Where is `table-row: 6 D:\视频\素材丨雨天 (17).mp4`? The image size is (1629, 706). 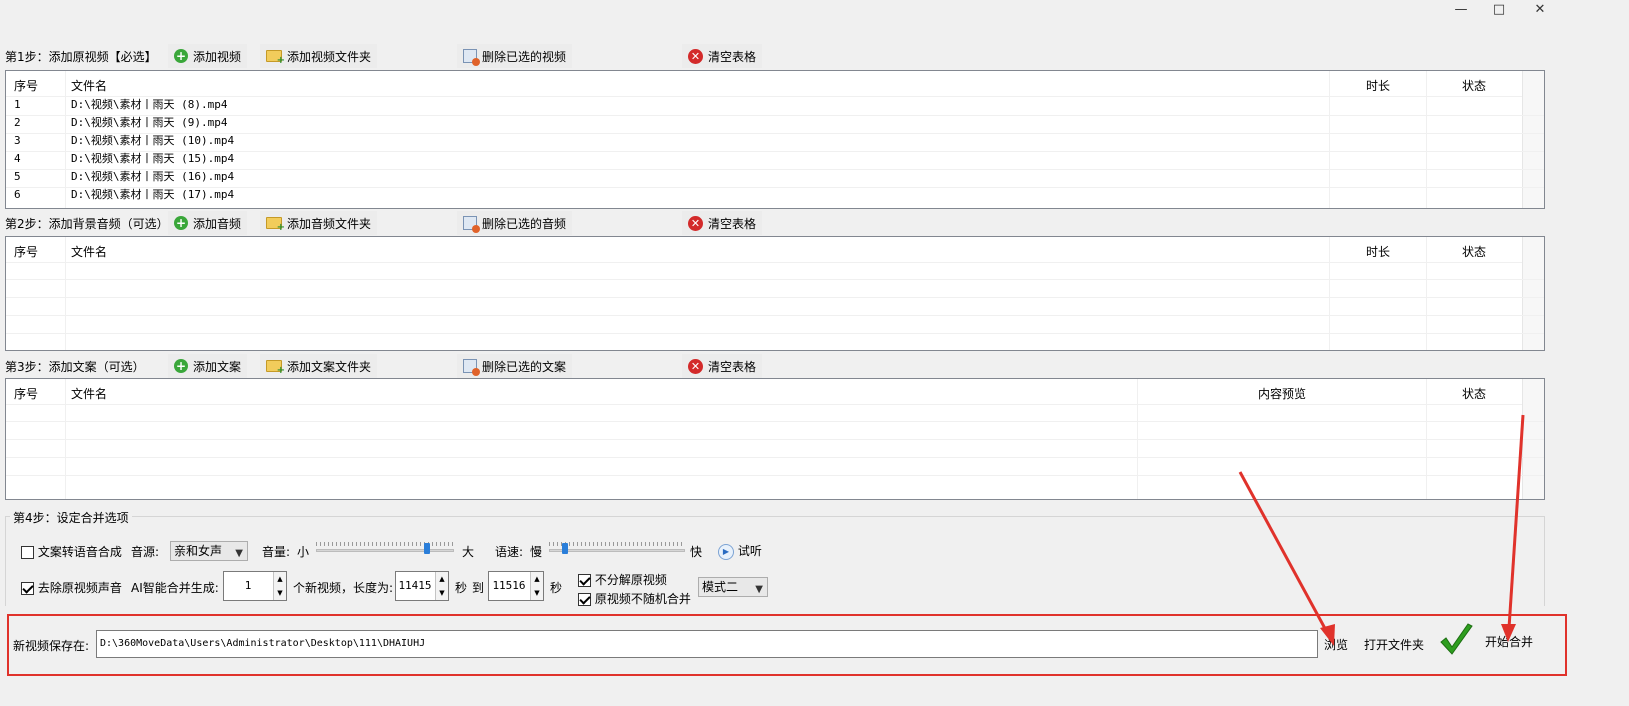
table-row: 6 D:\视频\素材丨雨天 (17).mp4 is located at coordinates (775, 195).